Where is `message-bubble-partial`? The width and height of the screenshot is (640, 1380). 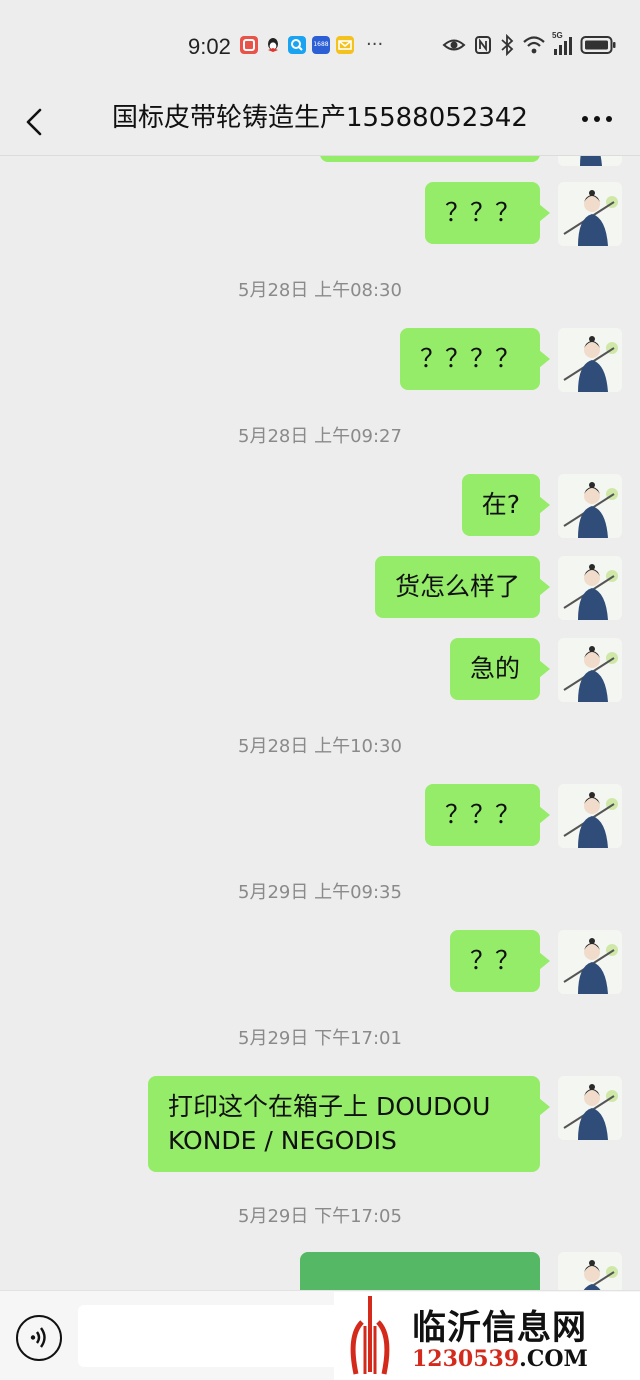 message-bubble-partial is located at coordinates (430, 159).